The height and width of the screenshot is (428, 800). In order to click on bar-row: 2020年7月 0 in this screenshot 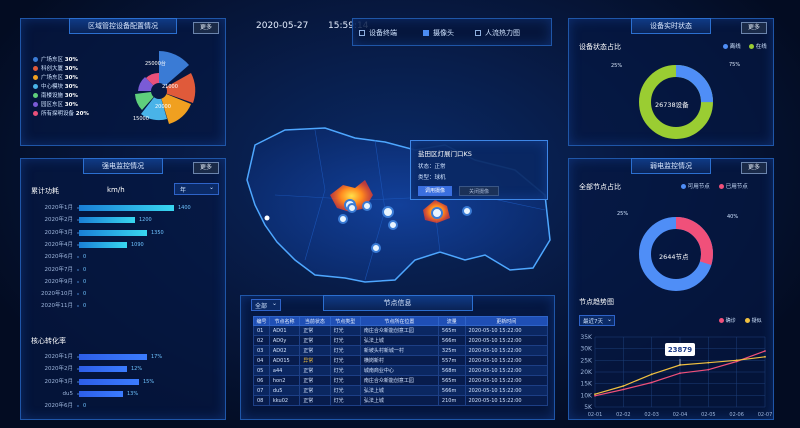, I will do `click(121, 270)`.